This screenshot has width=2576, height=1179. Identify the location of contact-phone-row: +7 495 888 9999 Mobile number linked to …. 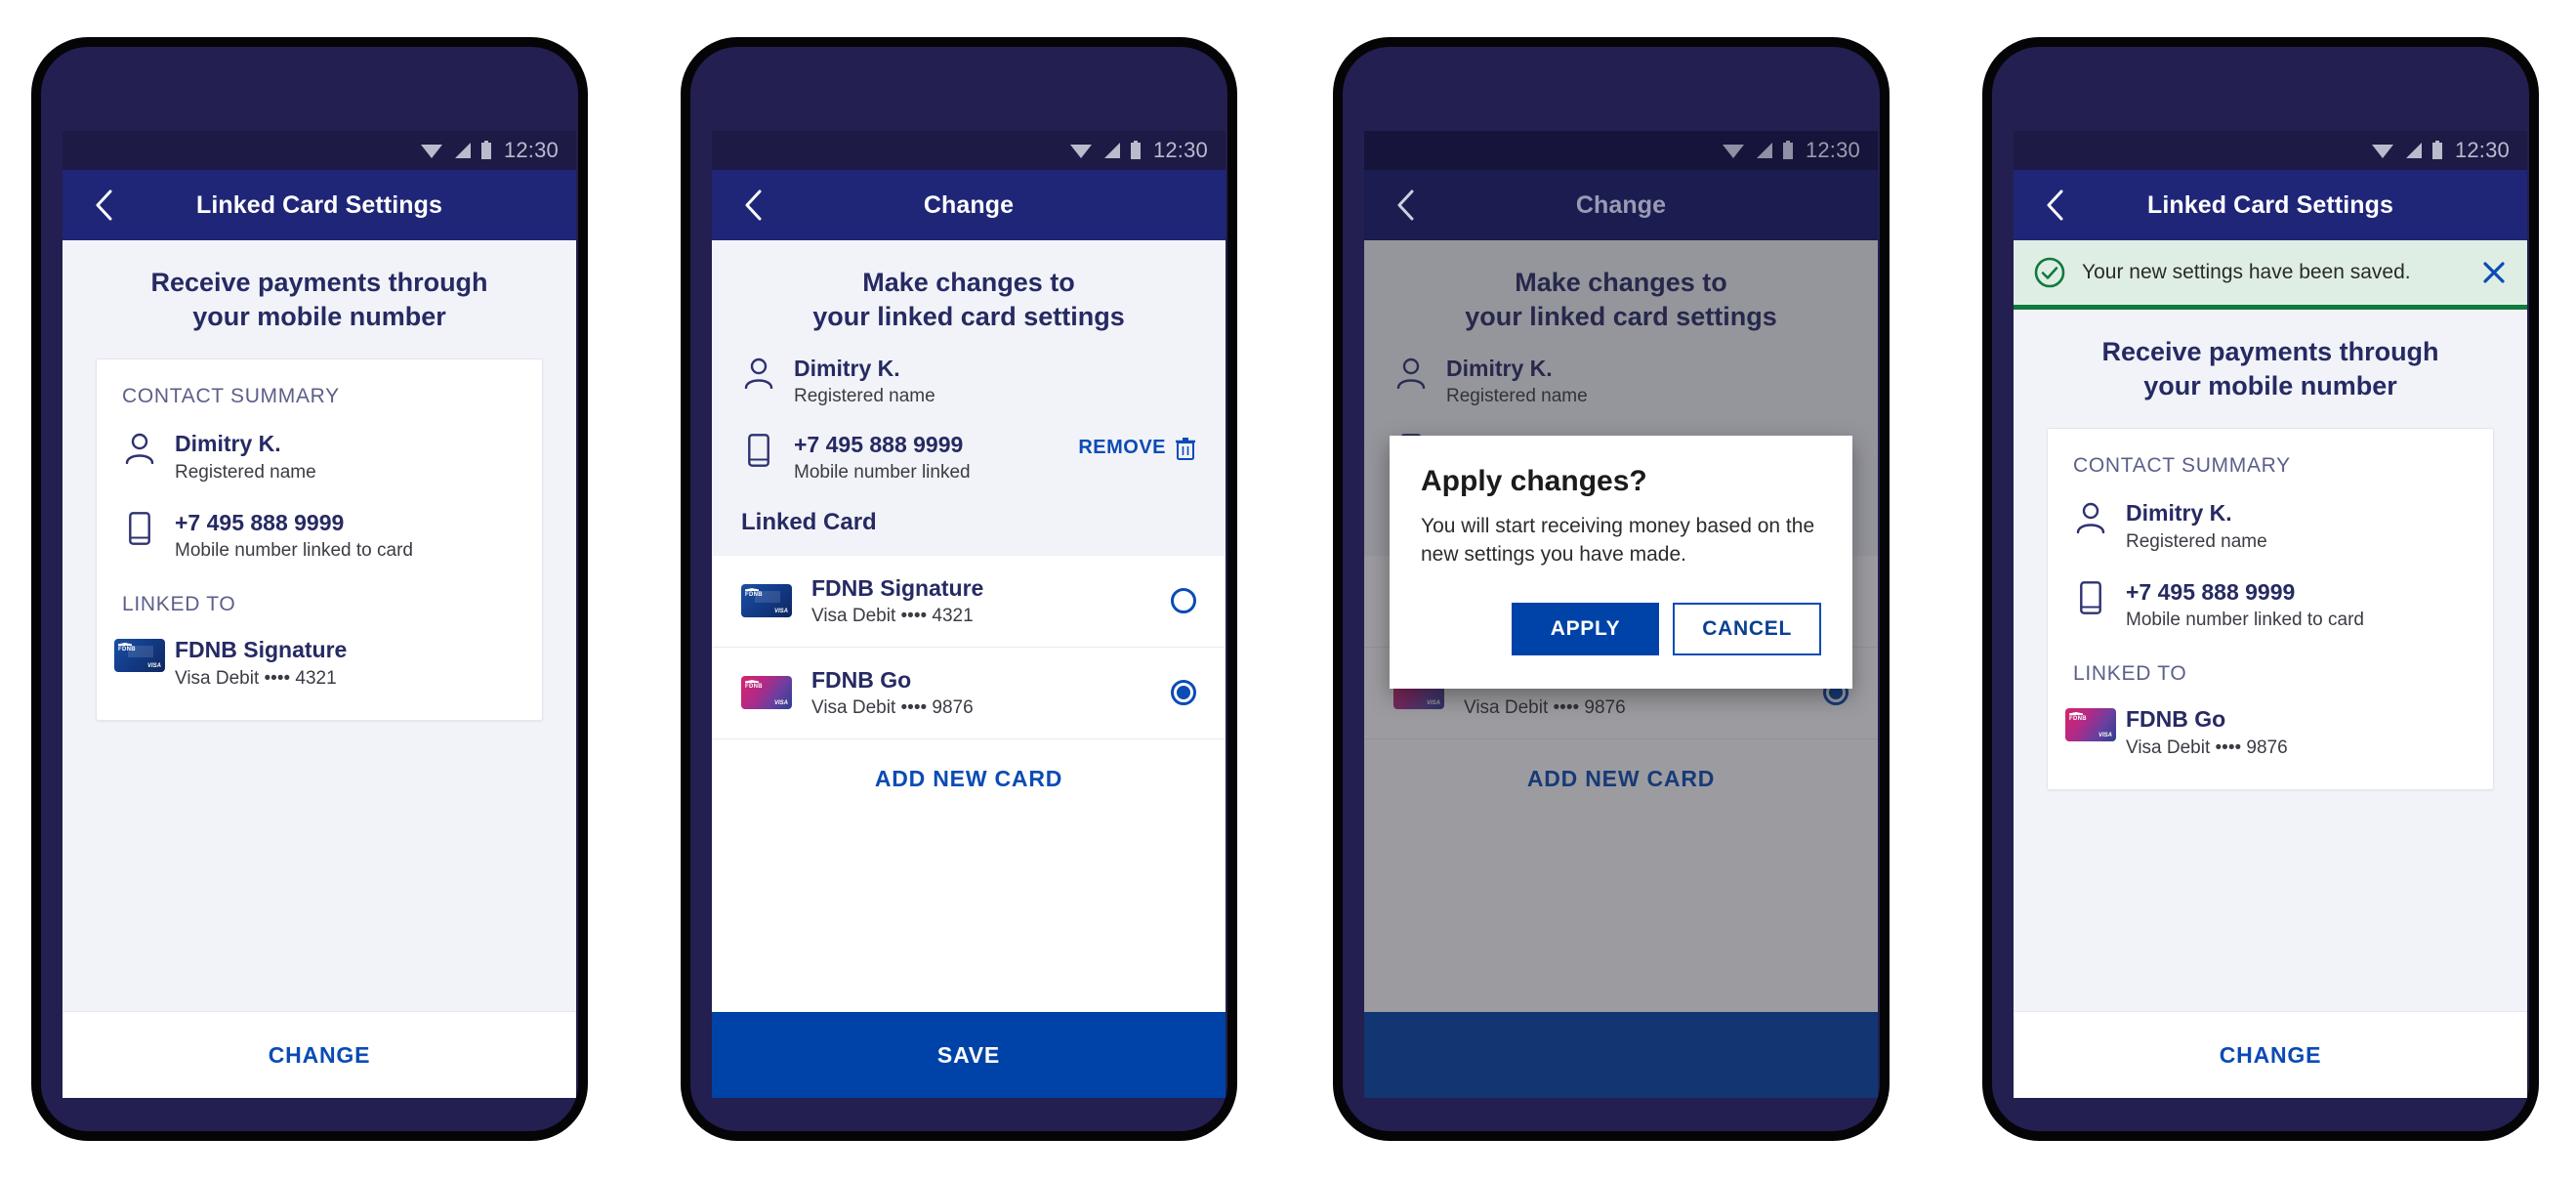
(319, 536).